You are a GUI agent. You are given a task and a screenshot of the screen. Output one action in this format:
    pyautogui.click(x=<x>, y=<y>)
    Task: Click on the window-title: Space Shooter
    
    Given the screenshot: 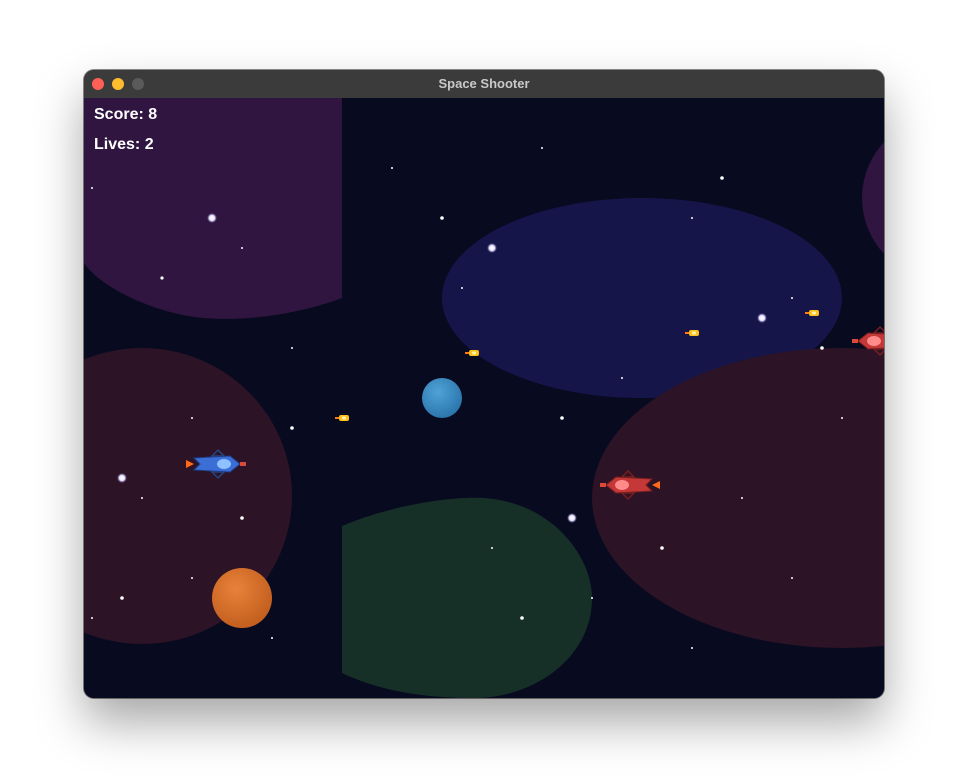 What is the action you would take?
    pyautogui.click(x=484, y=83)
    